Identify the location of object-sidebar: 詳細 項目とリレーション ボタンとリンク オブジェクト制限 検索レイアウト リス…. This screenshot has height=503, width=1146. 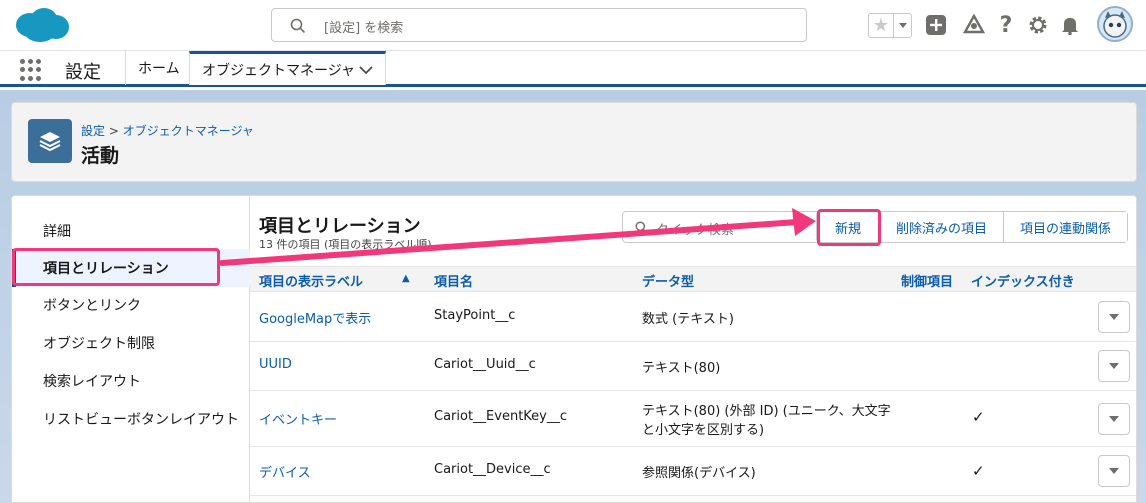
(131, 349).